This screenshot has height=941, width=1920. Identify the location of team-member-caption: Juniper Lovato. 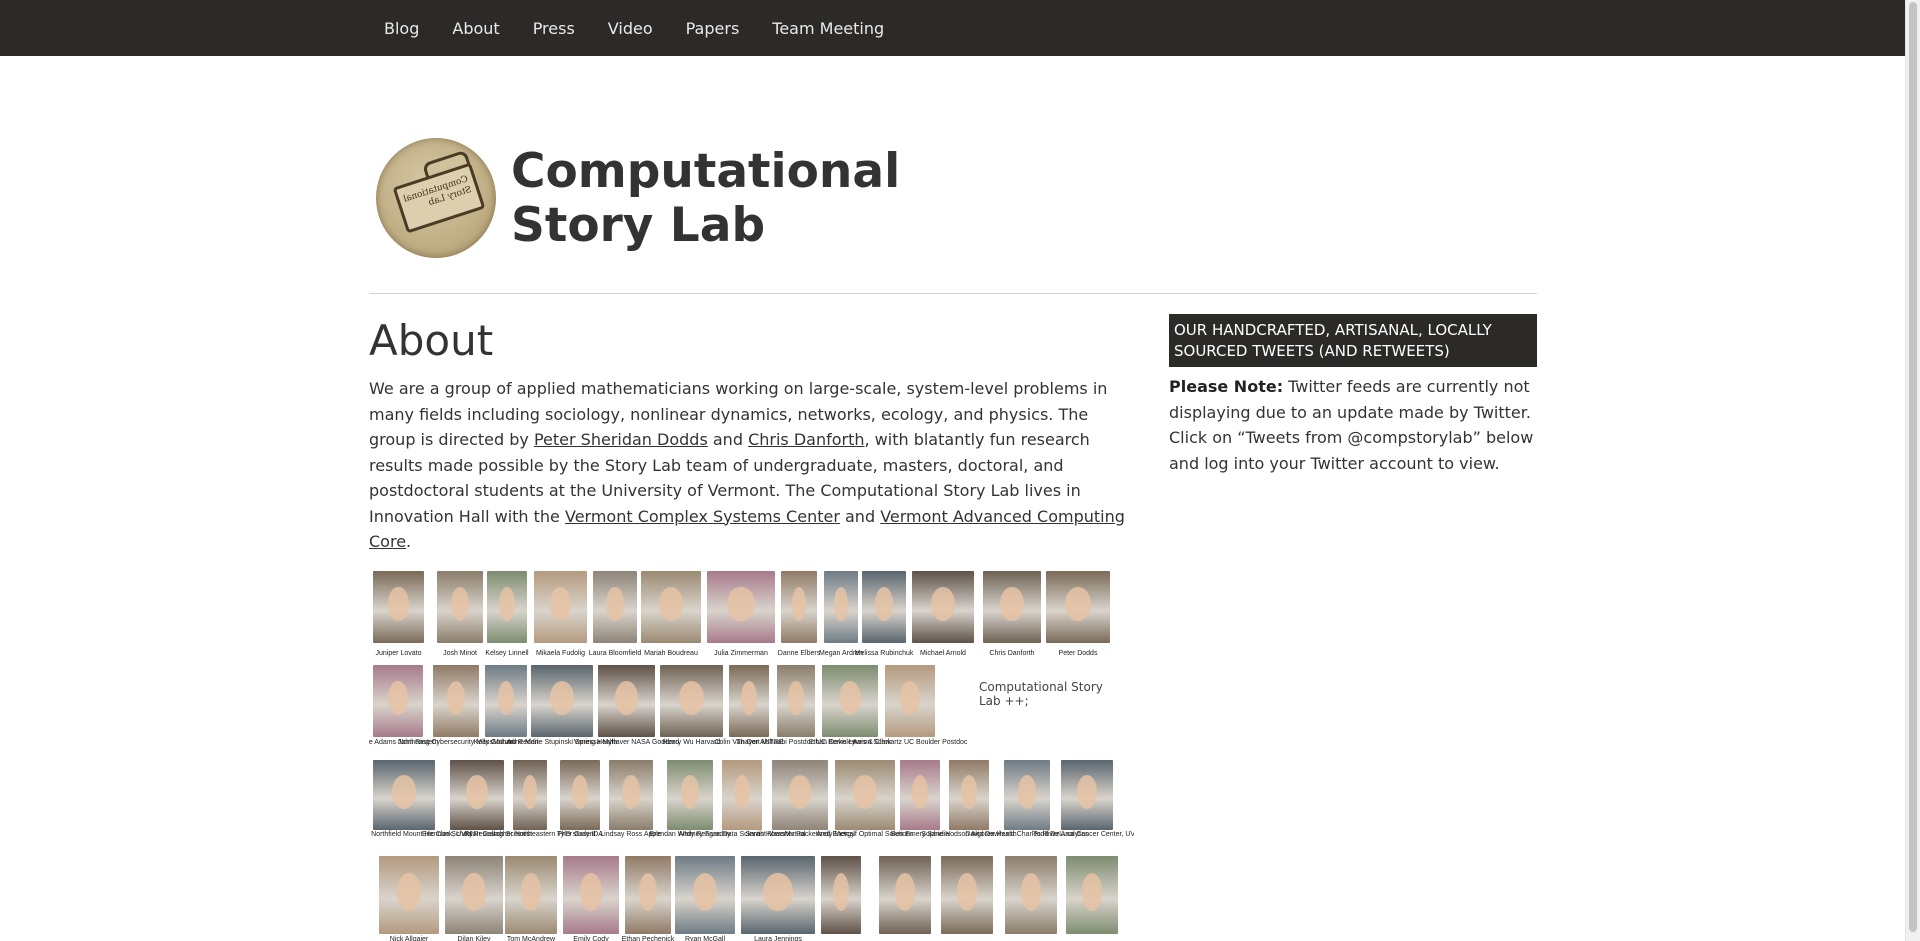
(398, 653).